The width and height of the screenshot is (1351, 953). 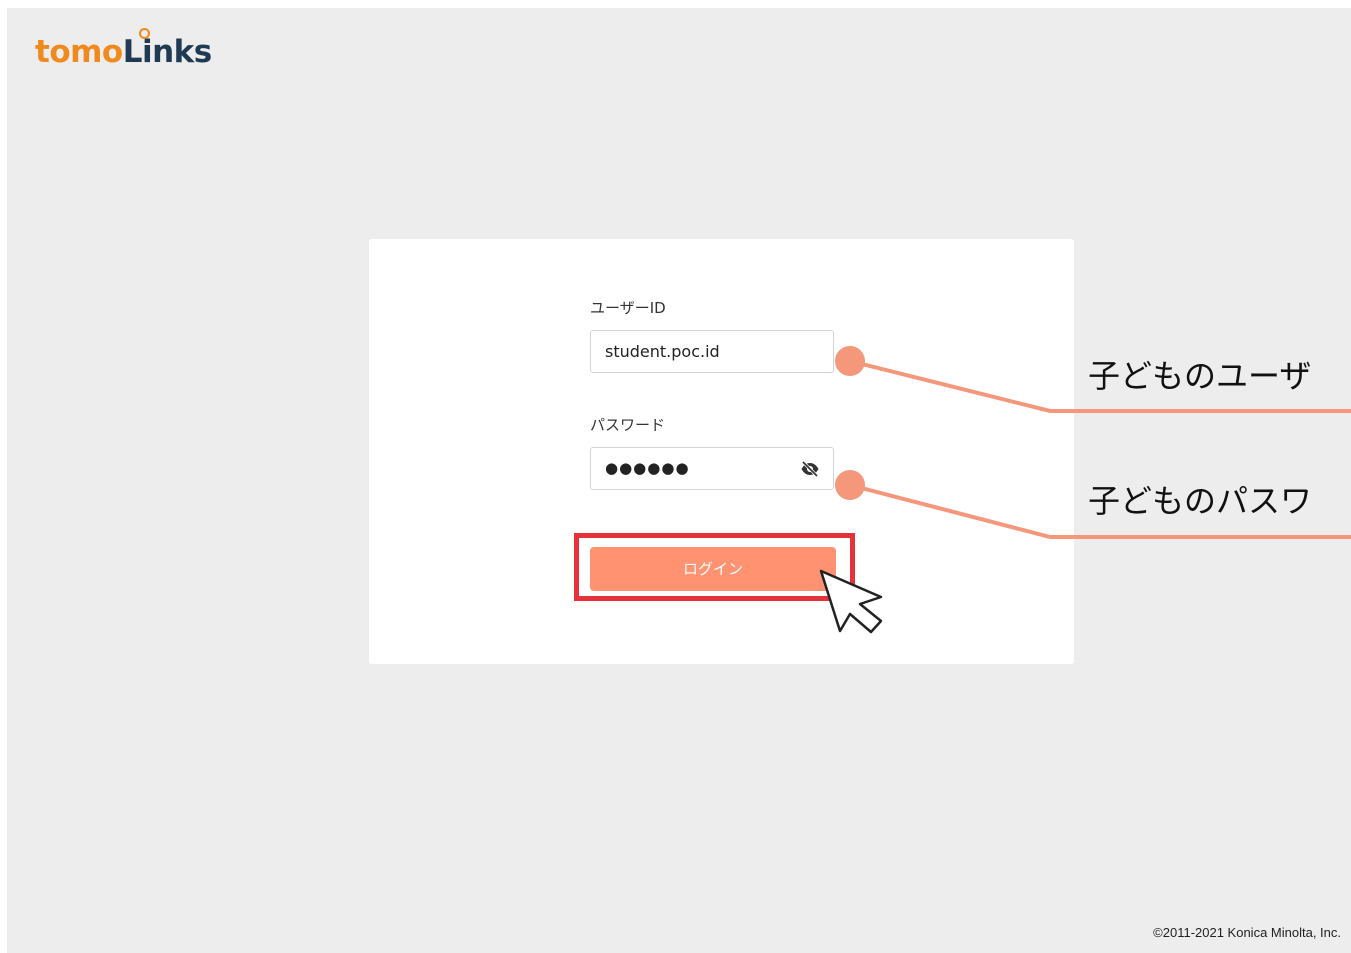 I want to click on user-id-value: student.poc.id, so click(x=662, y=351).